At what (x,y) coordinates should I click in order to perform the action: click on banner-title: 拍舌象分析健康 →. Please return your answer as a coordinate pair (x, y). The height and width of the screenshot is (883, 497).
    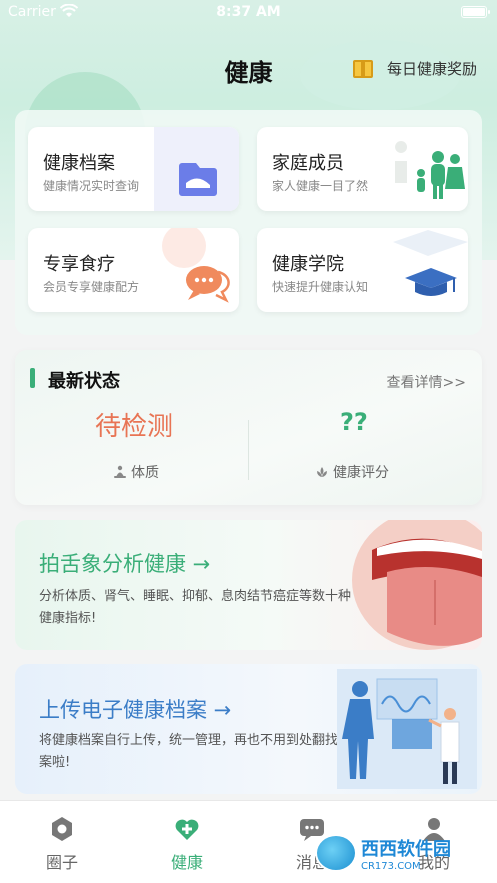
    Looking at the image, I should click on (125, 564).